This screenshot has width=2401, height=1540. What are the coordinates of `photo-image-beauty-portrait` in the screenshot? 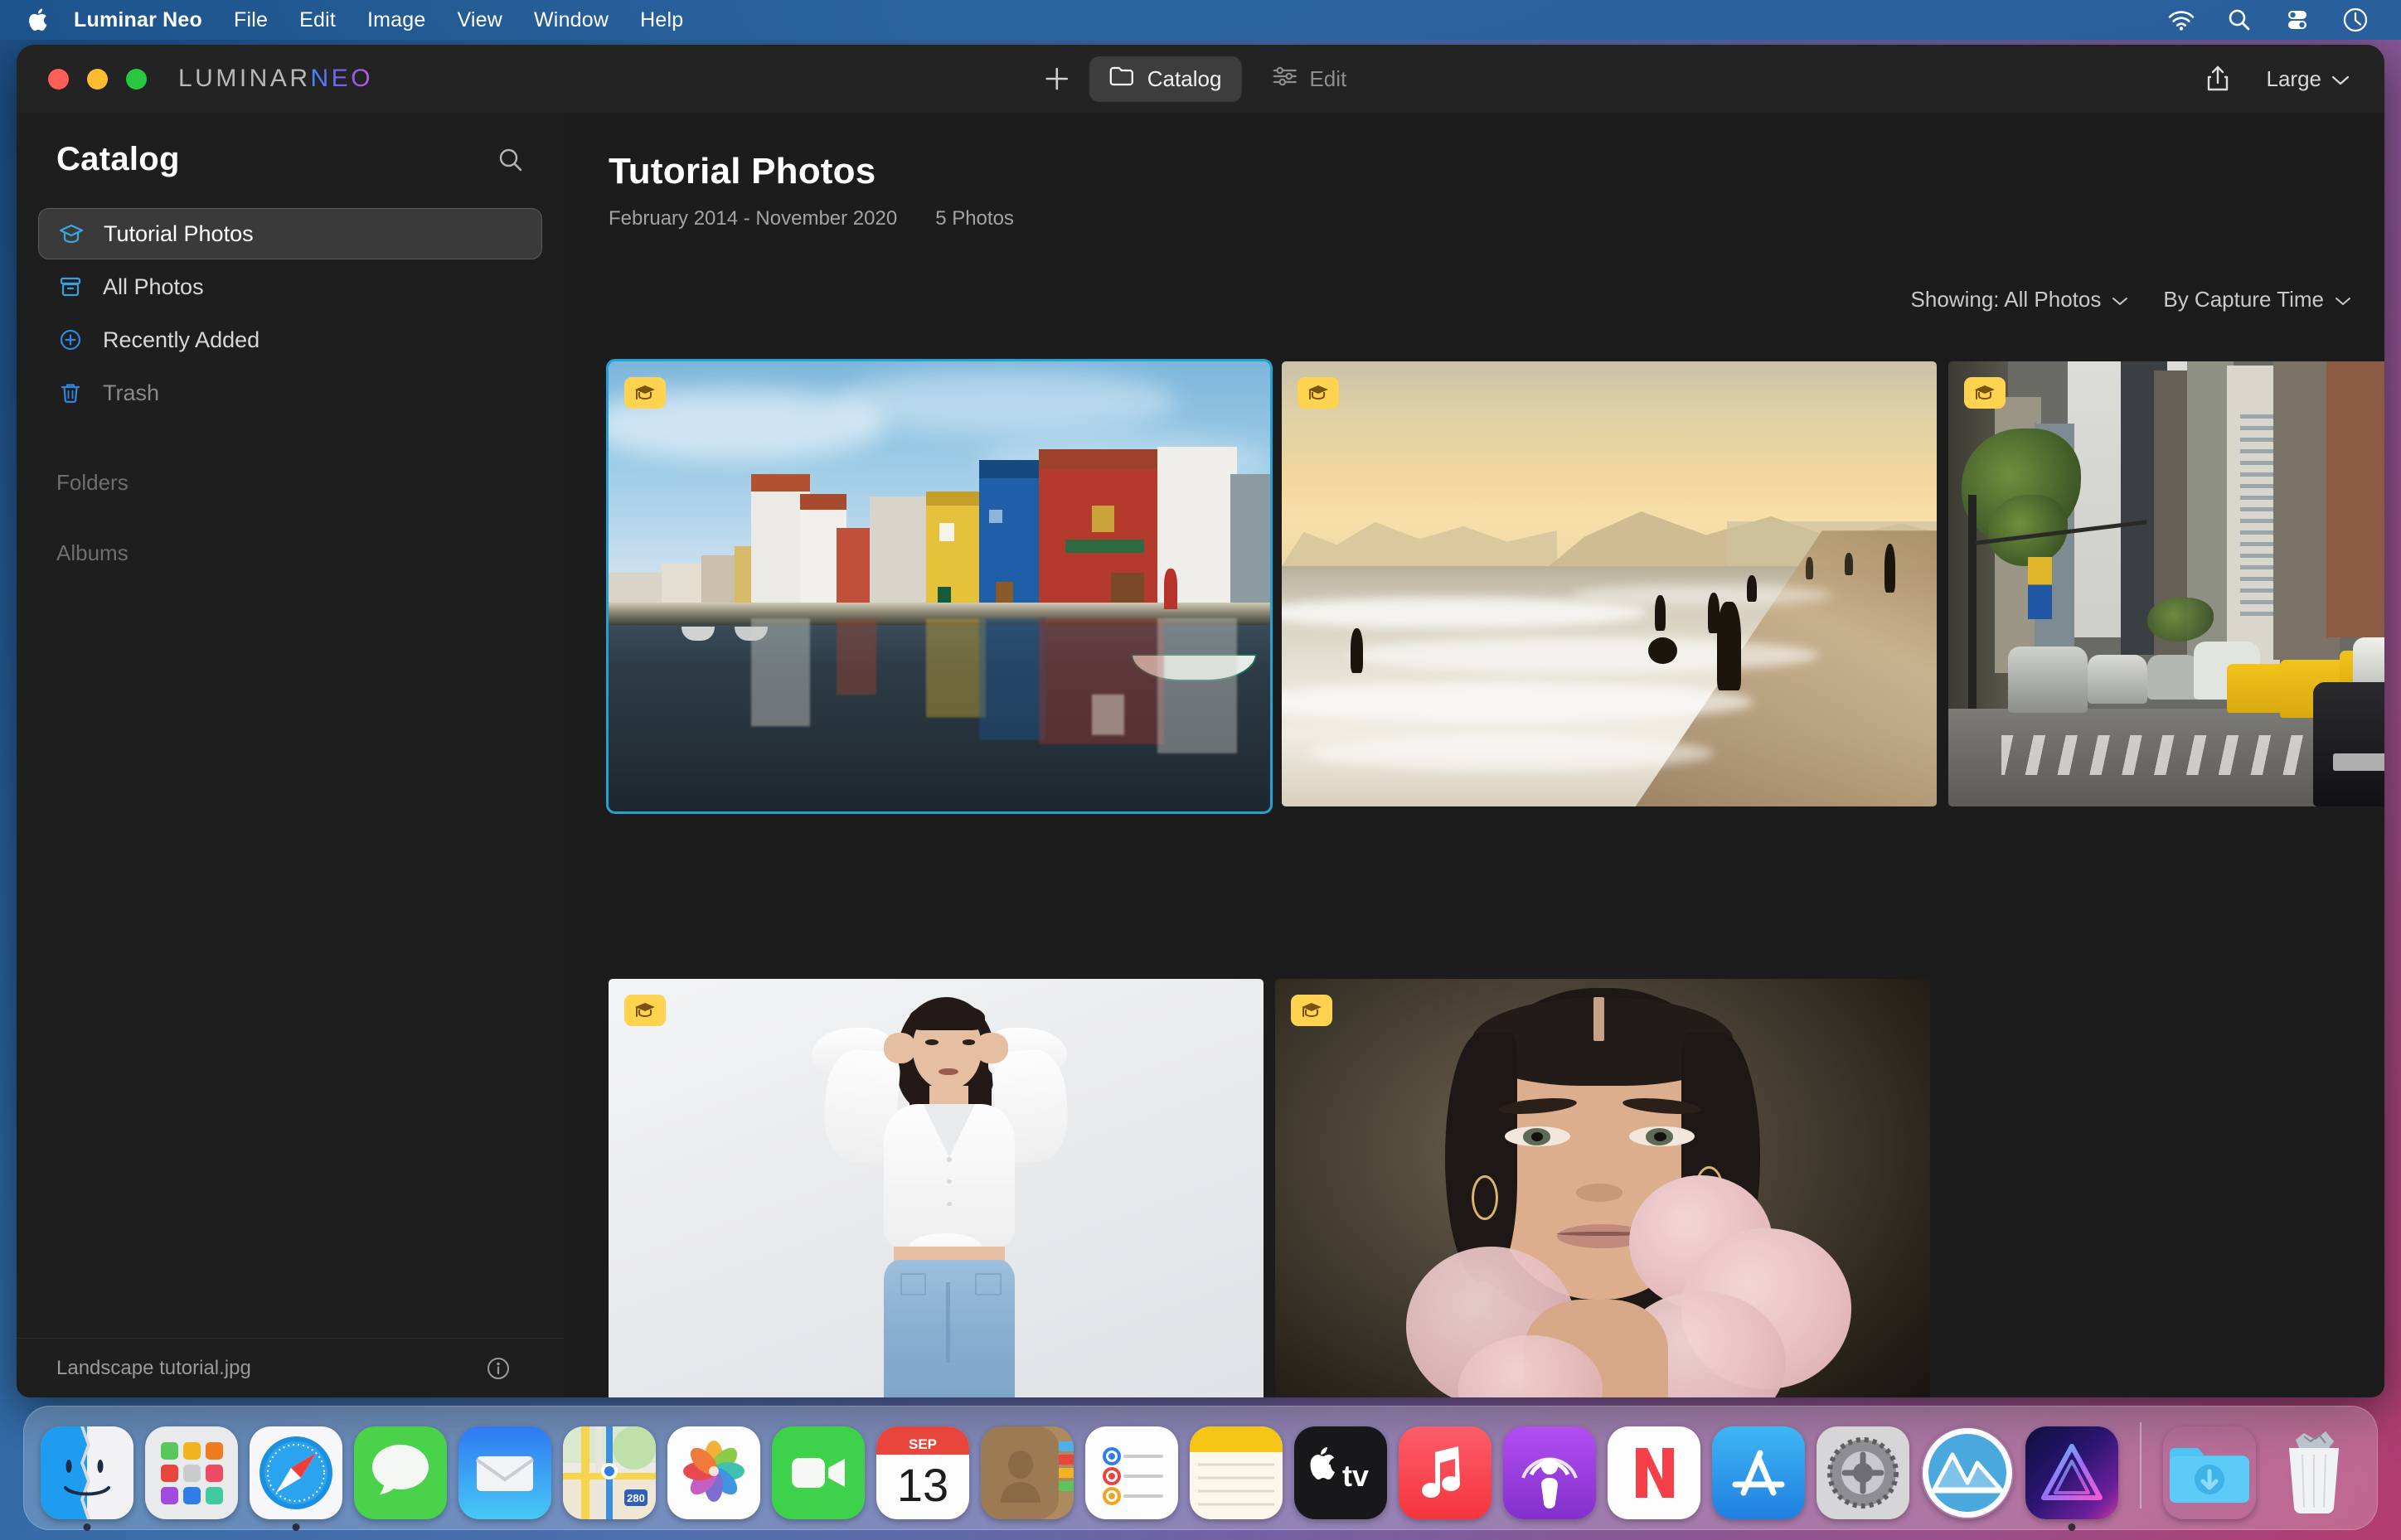 It's located at (1602, 1188).